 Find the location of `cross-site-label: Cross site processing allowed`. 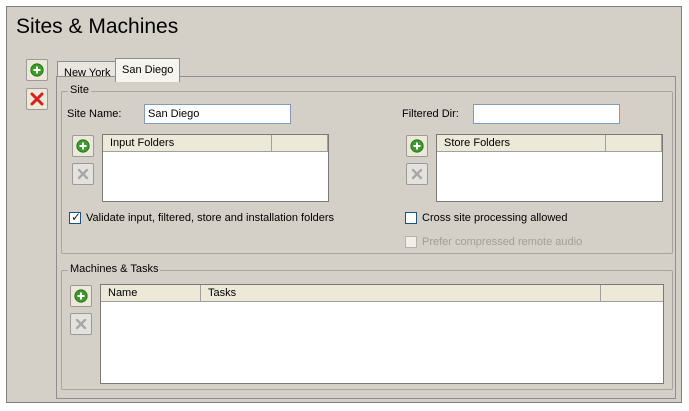

cross-site-label: Cross site processing allowed is located at coordinates (495, 218).